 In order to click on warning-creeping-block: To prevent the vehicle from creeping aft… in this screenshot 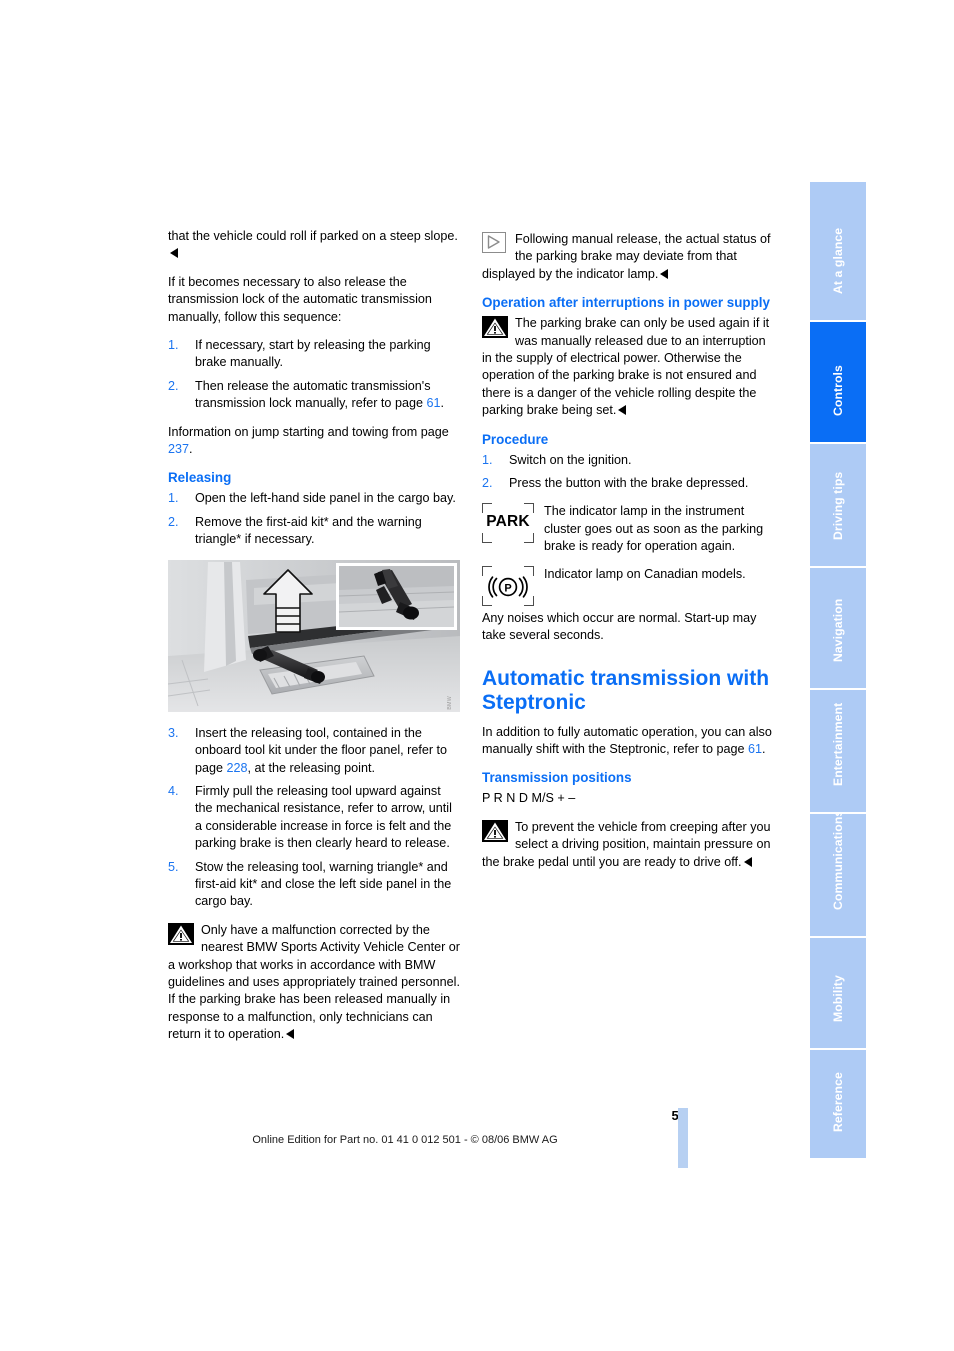, I will do `click(628, 845)`.